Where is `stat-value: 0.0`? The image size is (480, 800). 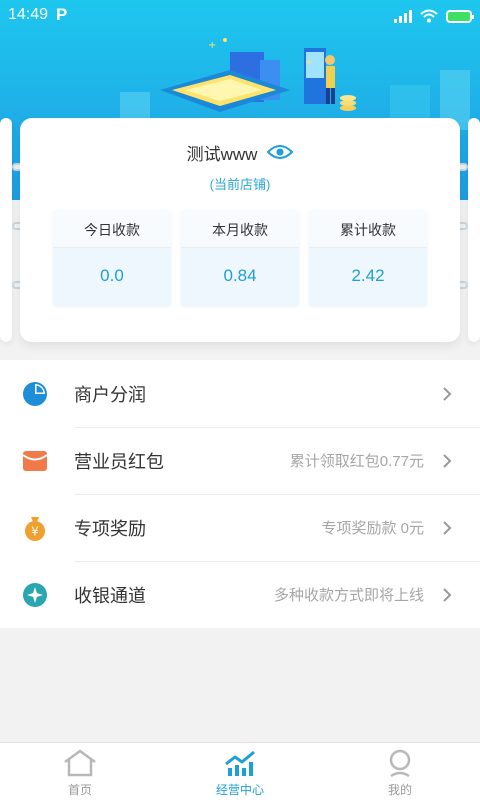
stat-value: 0.0 is located at coordinates (112, 275).